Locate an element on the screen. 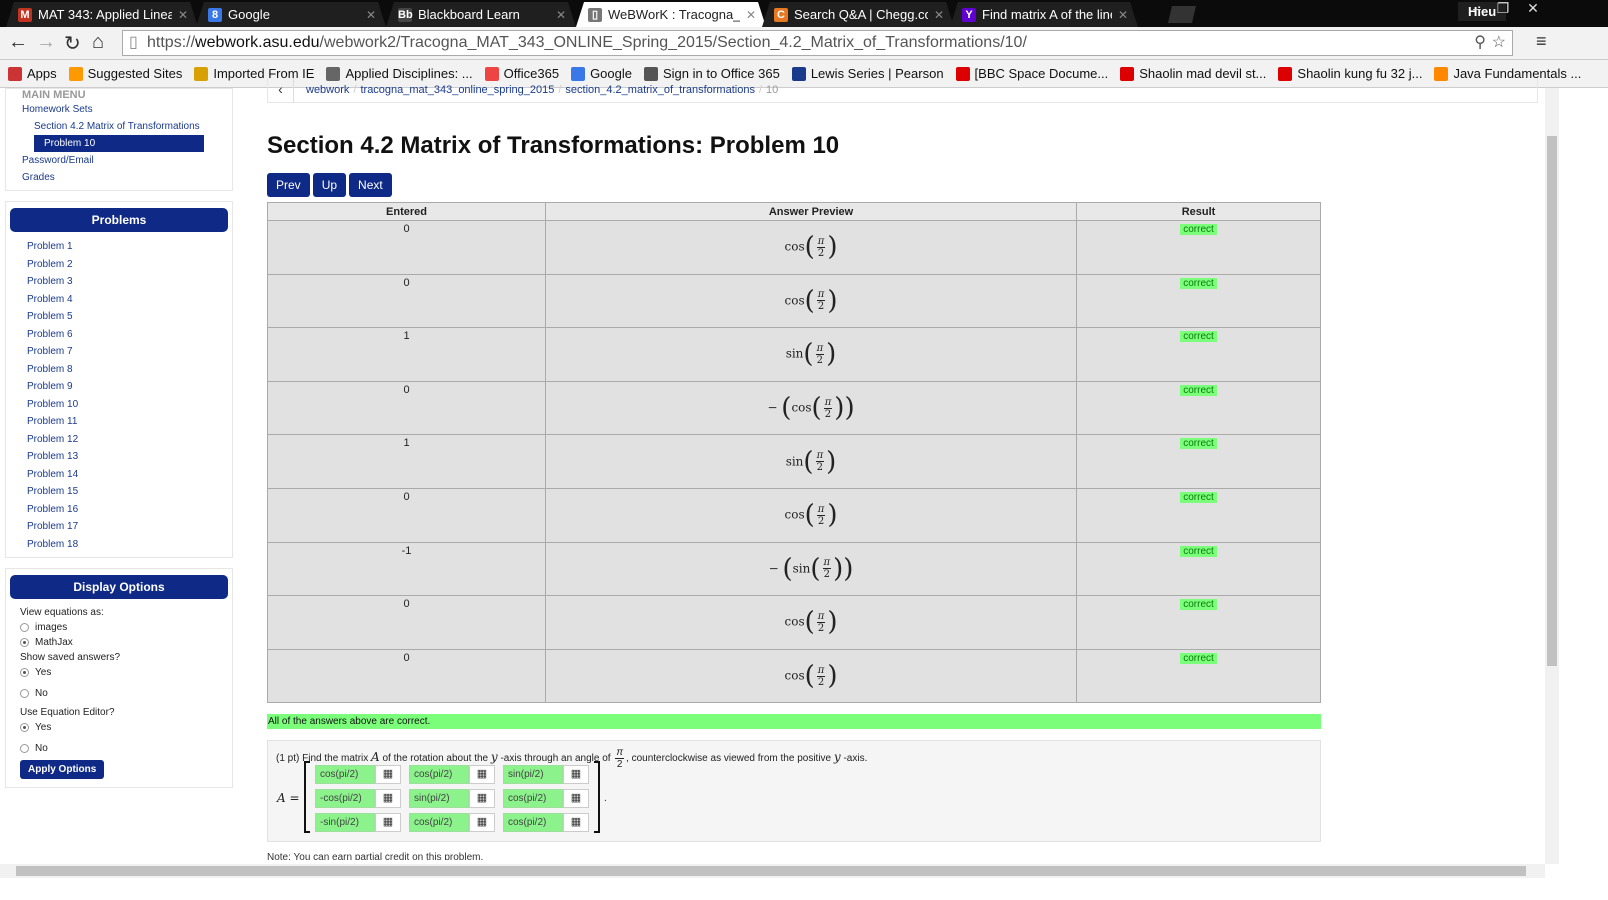 The width and height of the screenshot is (1608, 900). vertical-scrollbar is located at coordinates (1552, 476).